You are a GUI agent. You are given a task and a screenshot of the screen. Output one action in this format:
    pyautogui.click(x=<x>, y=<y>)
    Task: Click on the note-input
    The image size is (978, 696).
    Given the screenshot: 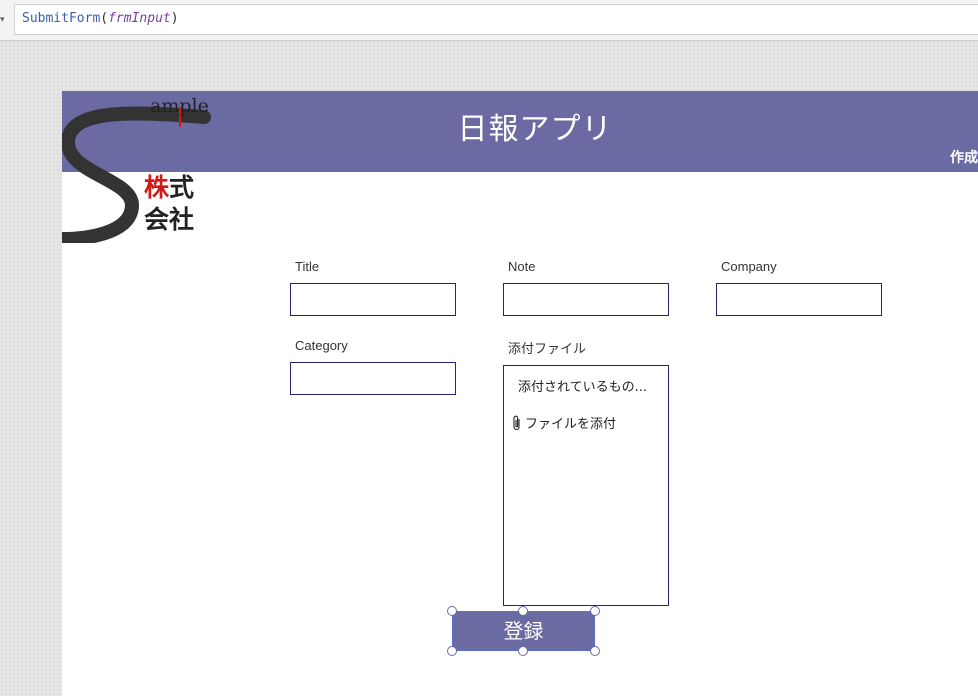 What is the action you would take?
    pyautogui.click(x=586, y=299)
    